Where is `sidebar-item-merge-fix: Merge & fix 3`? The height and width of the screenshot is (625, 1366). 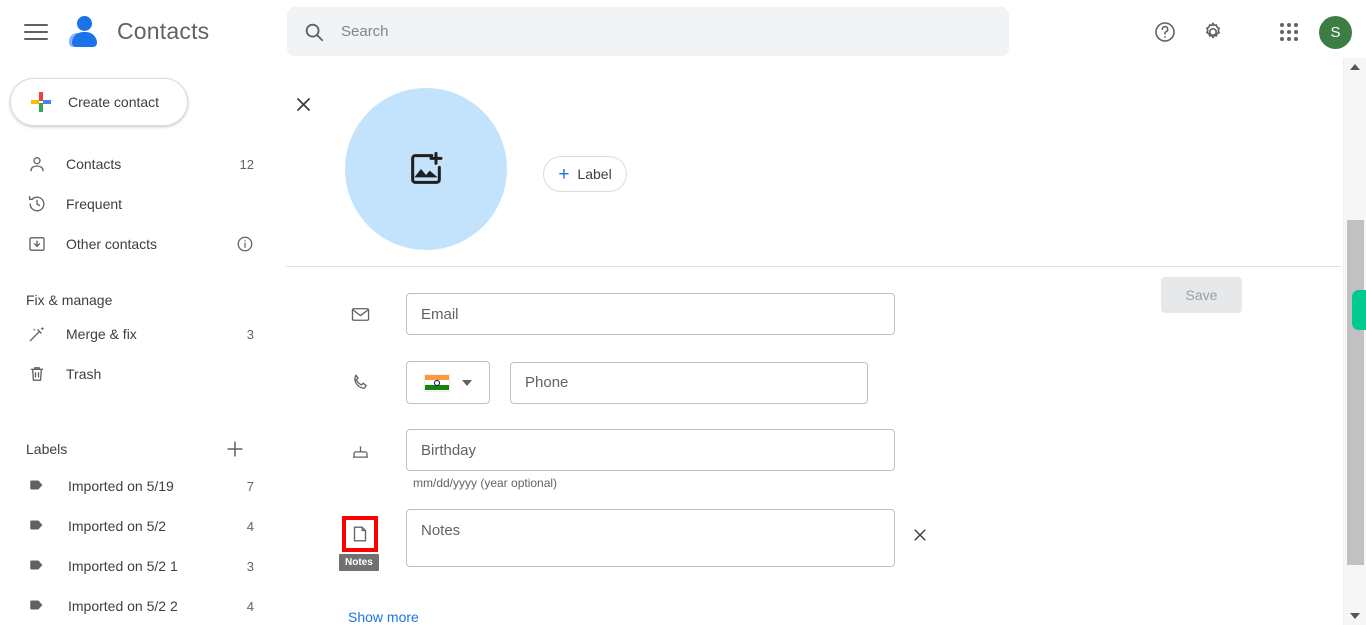
sidebar-item-merge-fix: Merge & fix 3 is located at coordinates (135, 334).